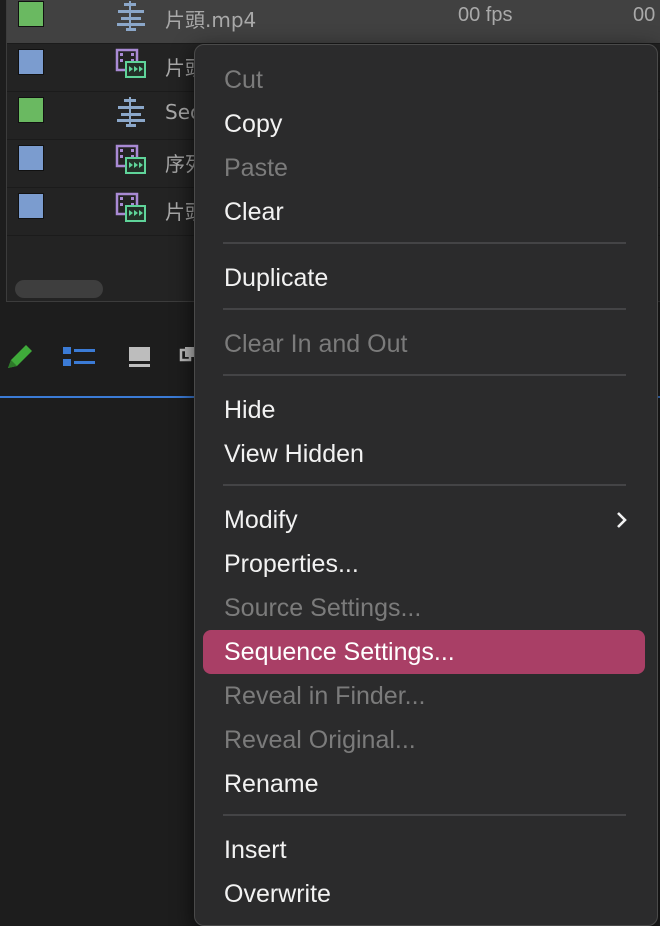 The width and height of the screenshot is (660, 926). What do you see at coordinates (424, 850) in the screenshot?
I see `menu-item-insert: Insert` at bounding box center [424, 850].